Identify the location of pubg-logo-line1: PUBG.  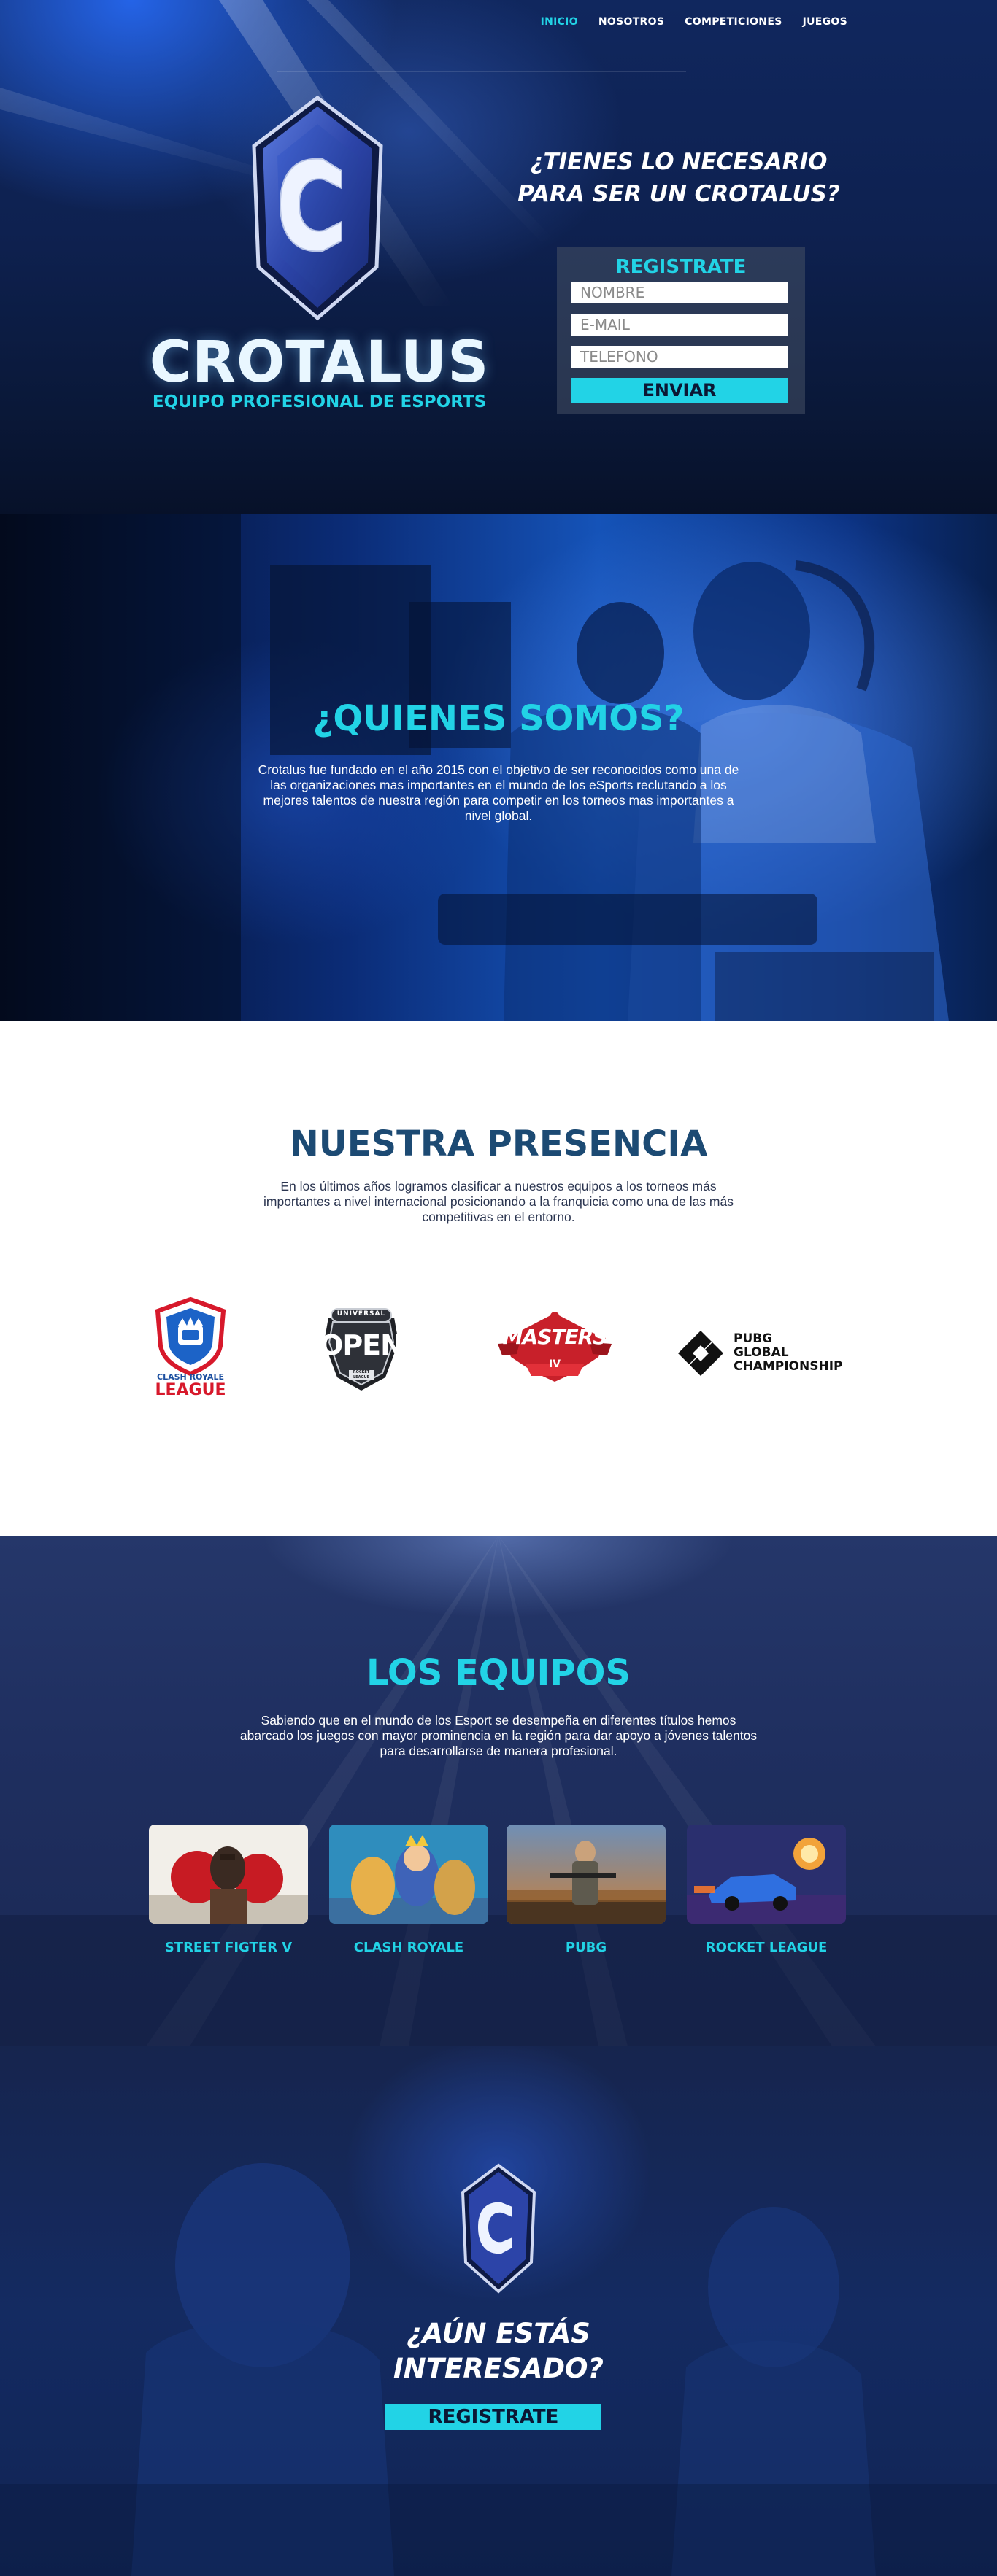
(754, 1338).